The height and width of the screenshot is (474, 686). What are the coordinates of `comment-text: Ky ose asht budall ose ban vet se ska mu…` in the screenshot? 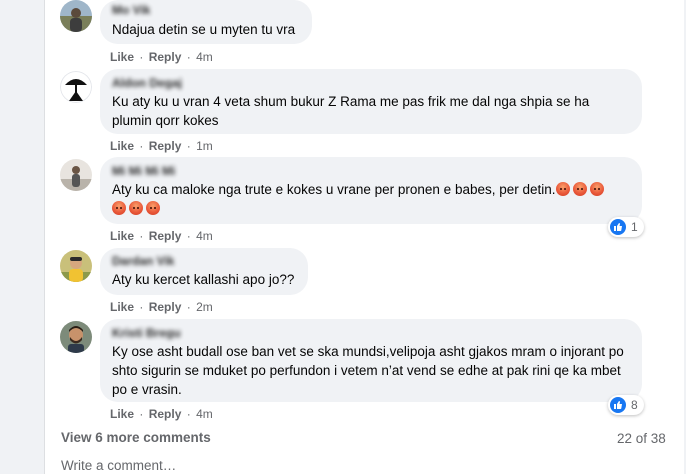 It's located at (368, 370).